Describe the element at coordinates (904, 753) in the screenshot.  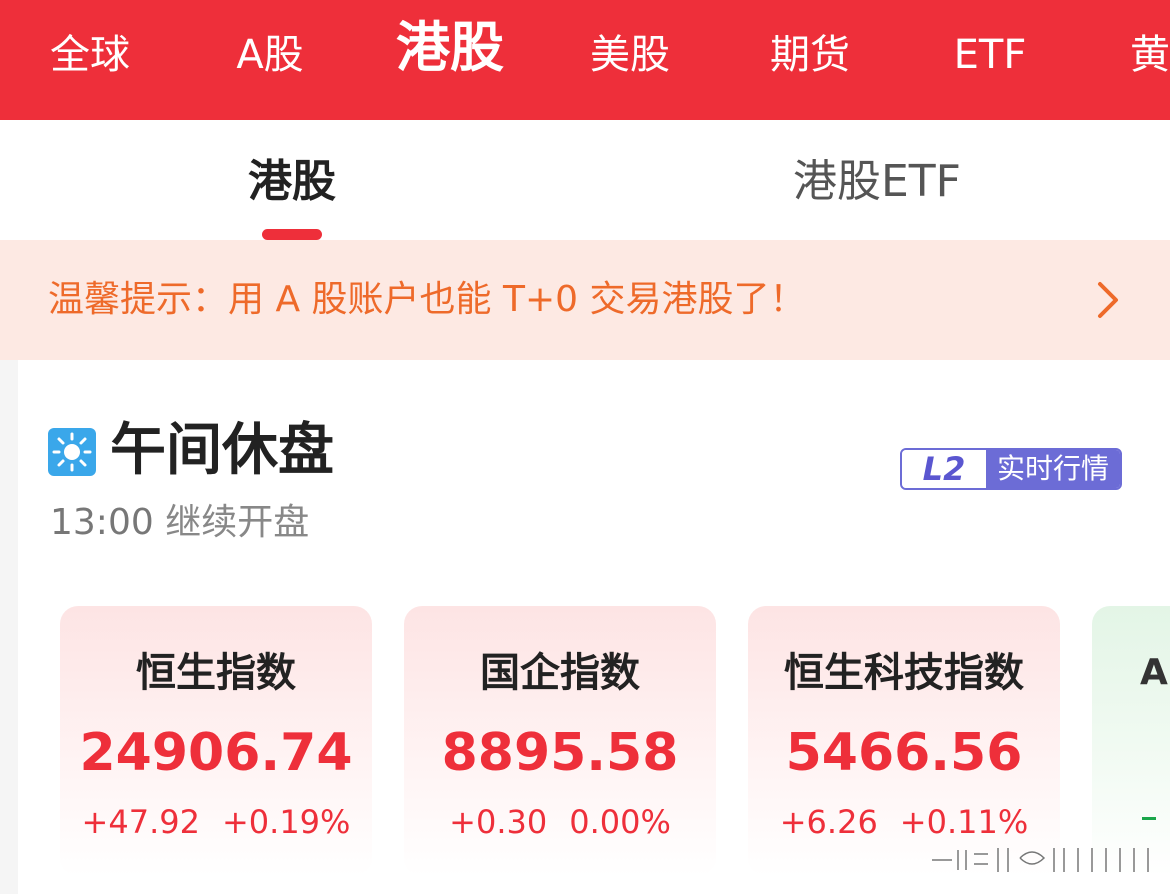
I see `index-value: 5466.56` at that location.